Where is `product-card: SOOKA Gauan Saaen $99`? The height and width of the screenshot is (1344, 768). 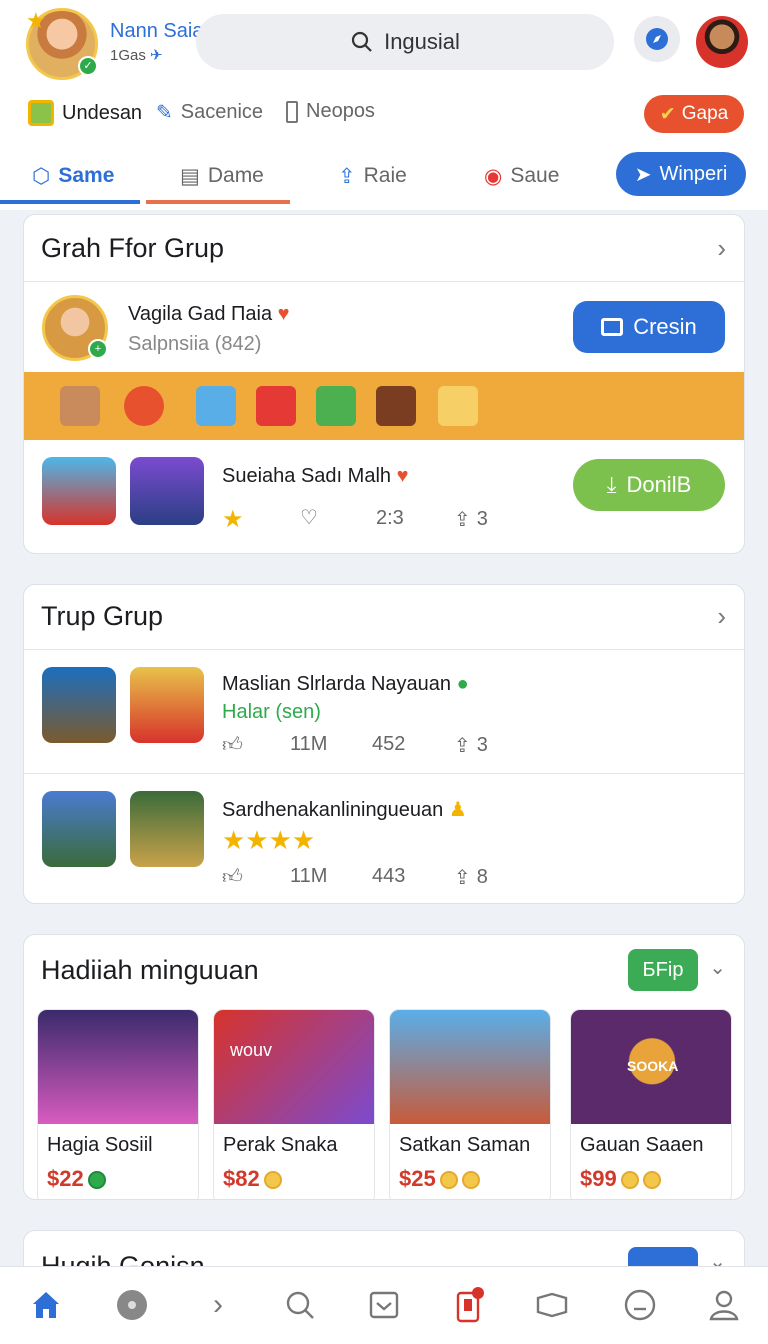
product-card: SOOKA Gauan Saaen $99 is located at coordinates (651, 1104).